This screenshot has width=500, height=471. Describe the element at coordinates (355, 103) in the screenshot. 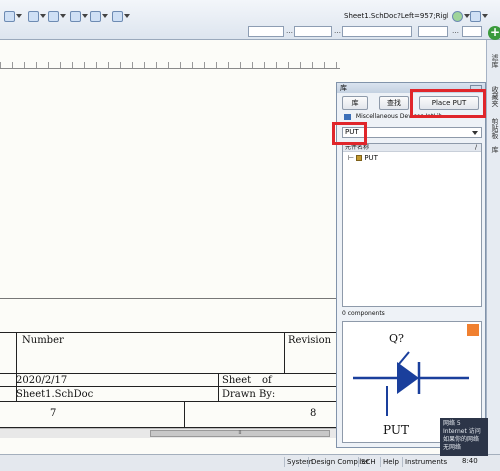

I see `libraries-button: 库` at that location.